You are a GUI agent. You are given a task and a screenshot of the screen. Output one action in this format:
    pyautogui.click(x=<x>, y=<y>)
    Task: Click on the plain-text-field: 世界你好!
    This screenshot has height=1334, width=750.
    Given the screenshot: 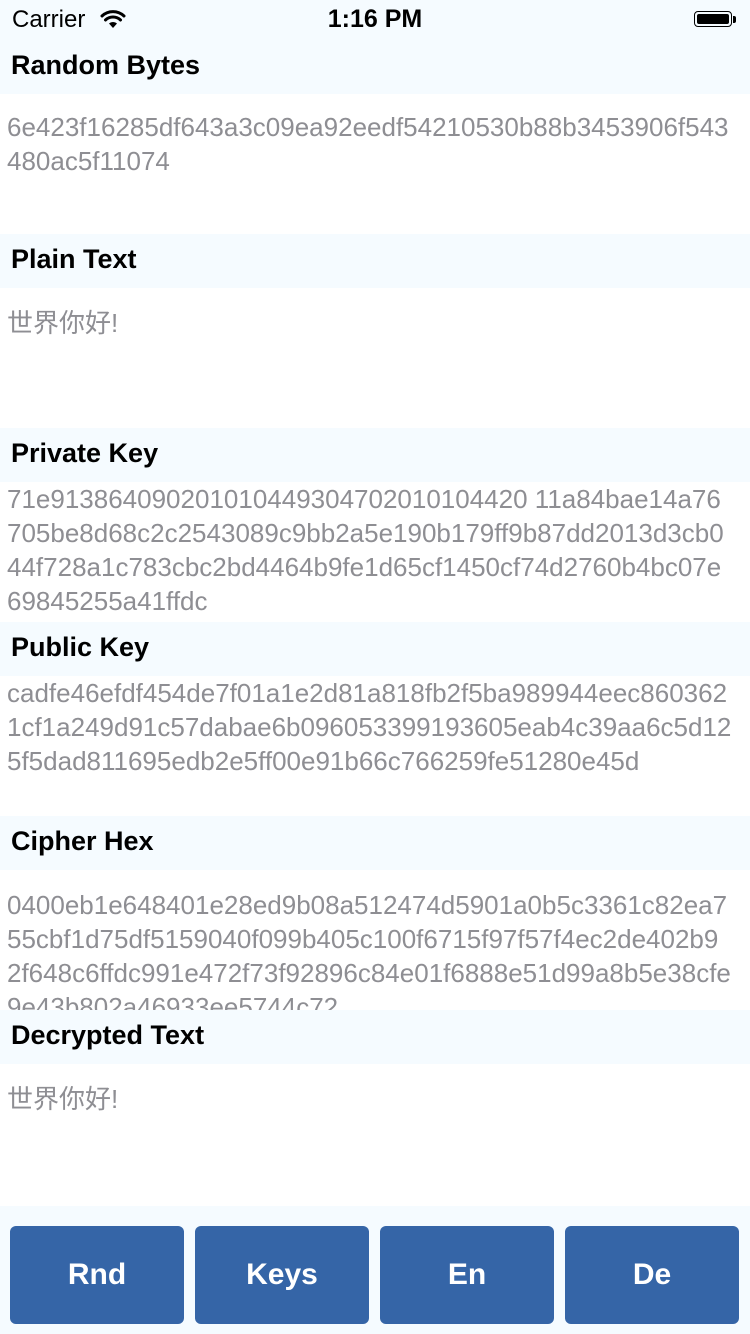 What is the action you would take?
    pyautogui.click(x=375, y=358)
    